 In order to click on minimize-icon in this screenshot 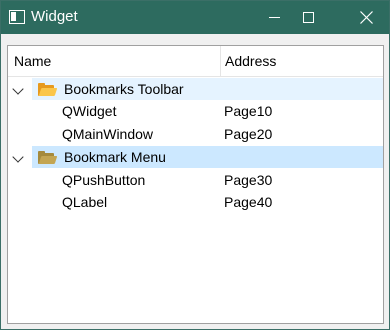, I will do `click(274, 17)`.